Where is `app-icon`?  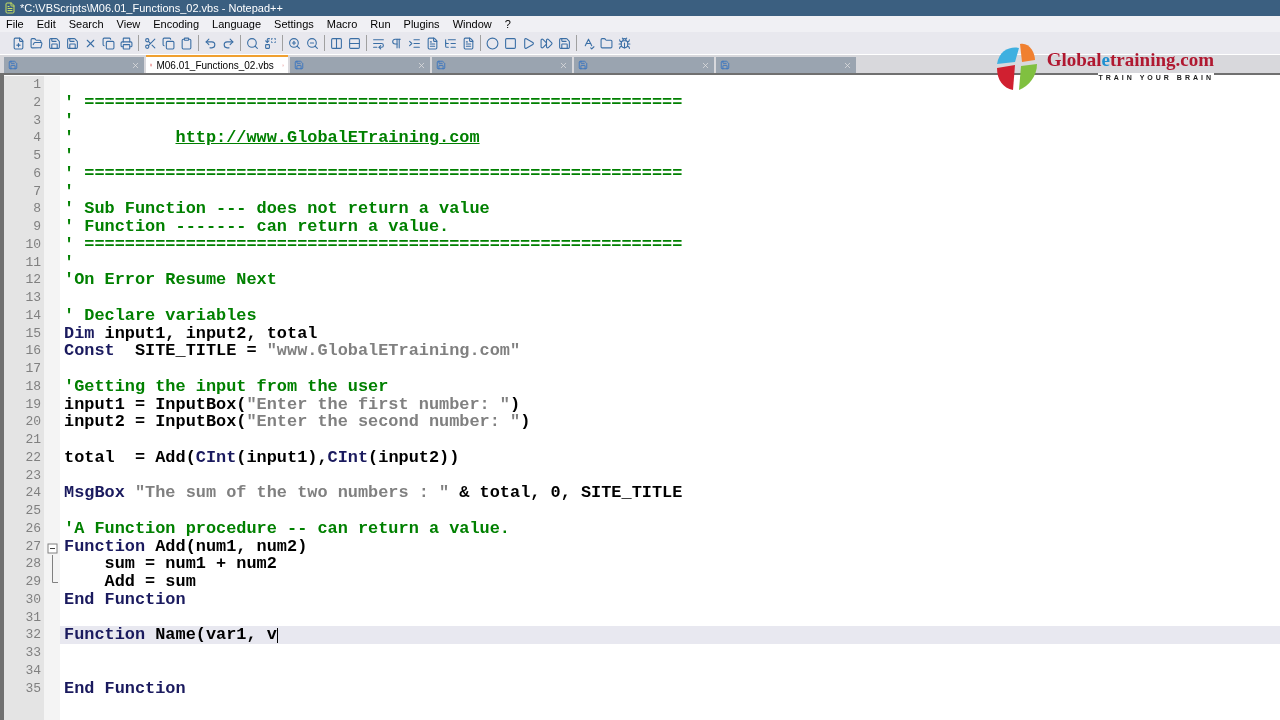
app-icon is located at coordinates (10, 8).